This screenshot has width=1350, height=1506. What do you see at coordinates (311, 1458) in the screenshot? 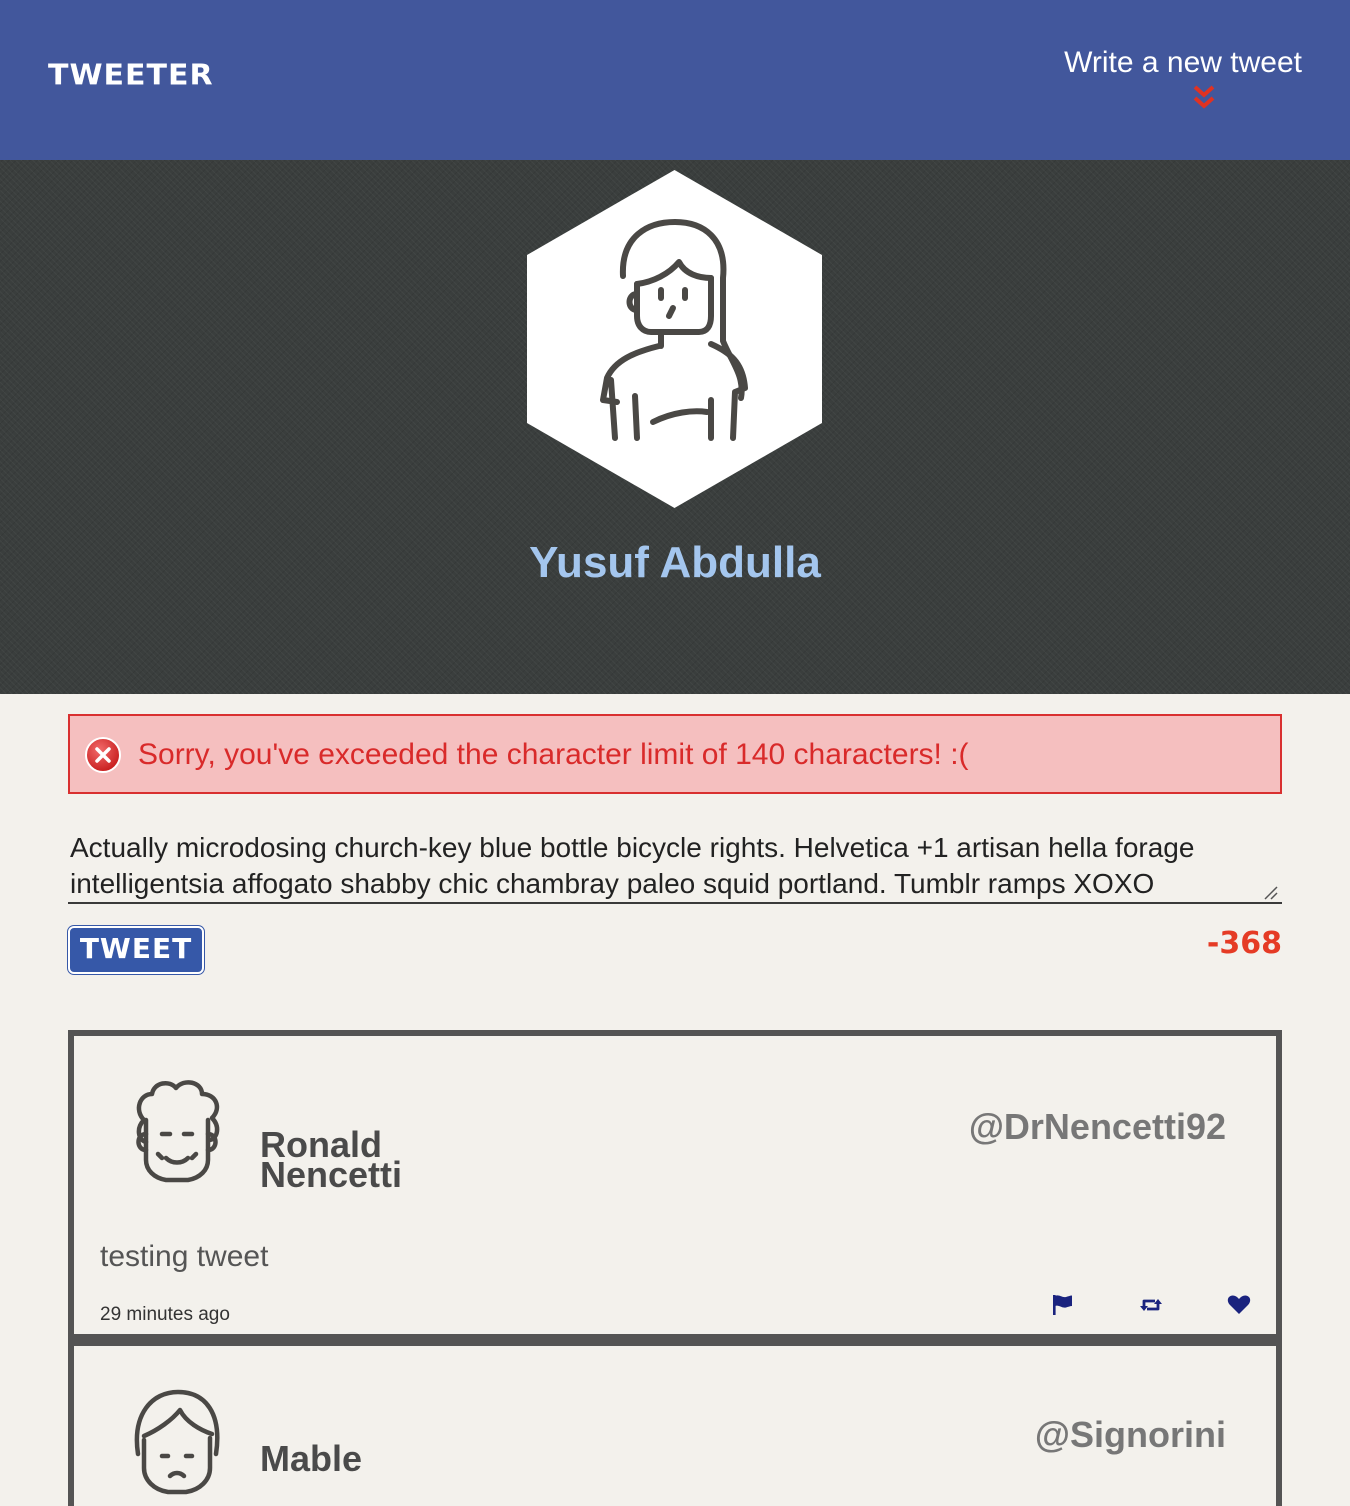
I see `tweet-author-name: Mable` at bounding box center [311, 1458].